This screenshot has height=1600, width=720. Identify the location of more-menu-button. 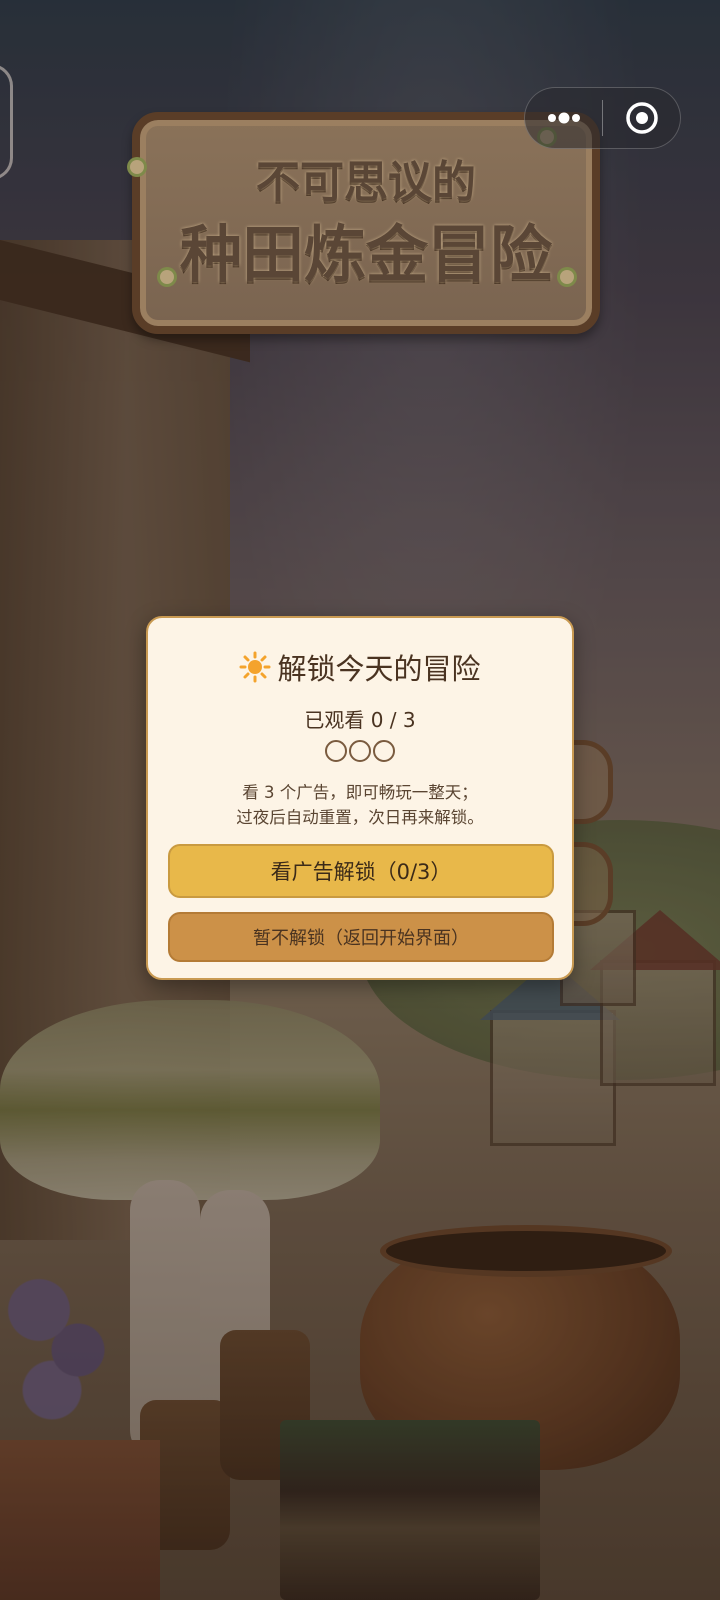
(563, 118).